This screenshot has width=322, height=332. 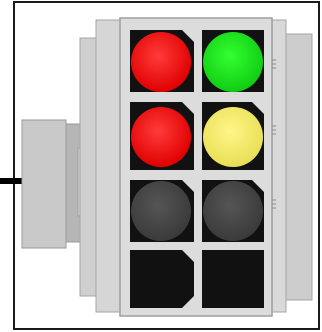 I want to click on cavity-r4-left, so click(x=162, y=279).